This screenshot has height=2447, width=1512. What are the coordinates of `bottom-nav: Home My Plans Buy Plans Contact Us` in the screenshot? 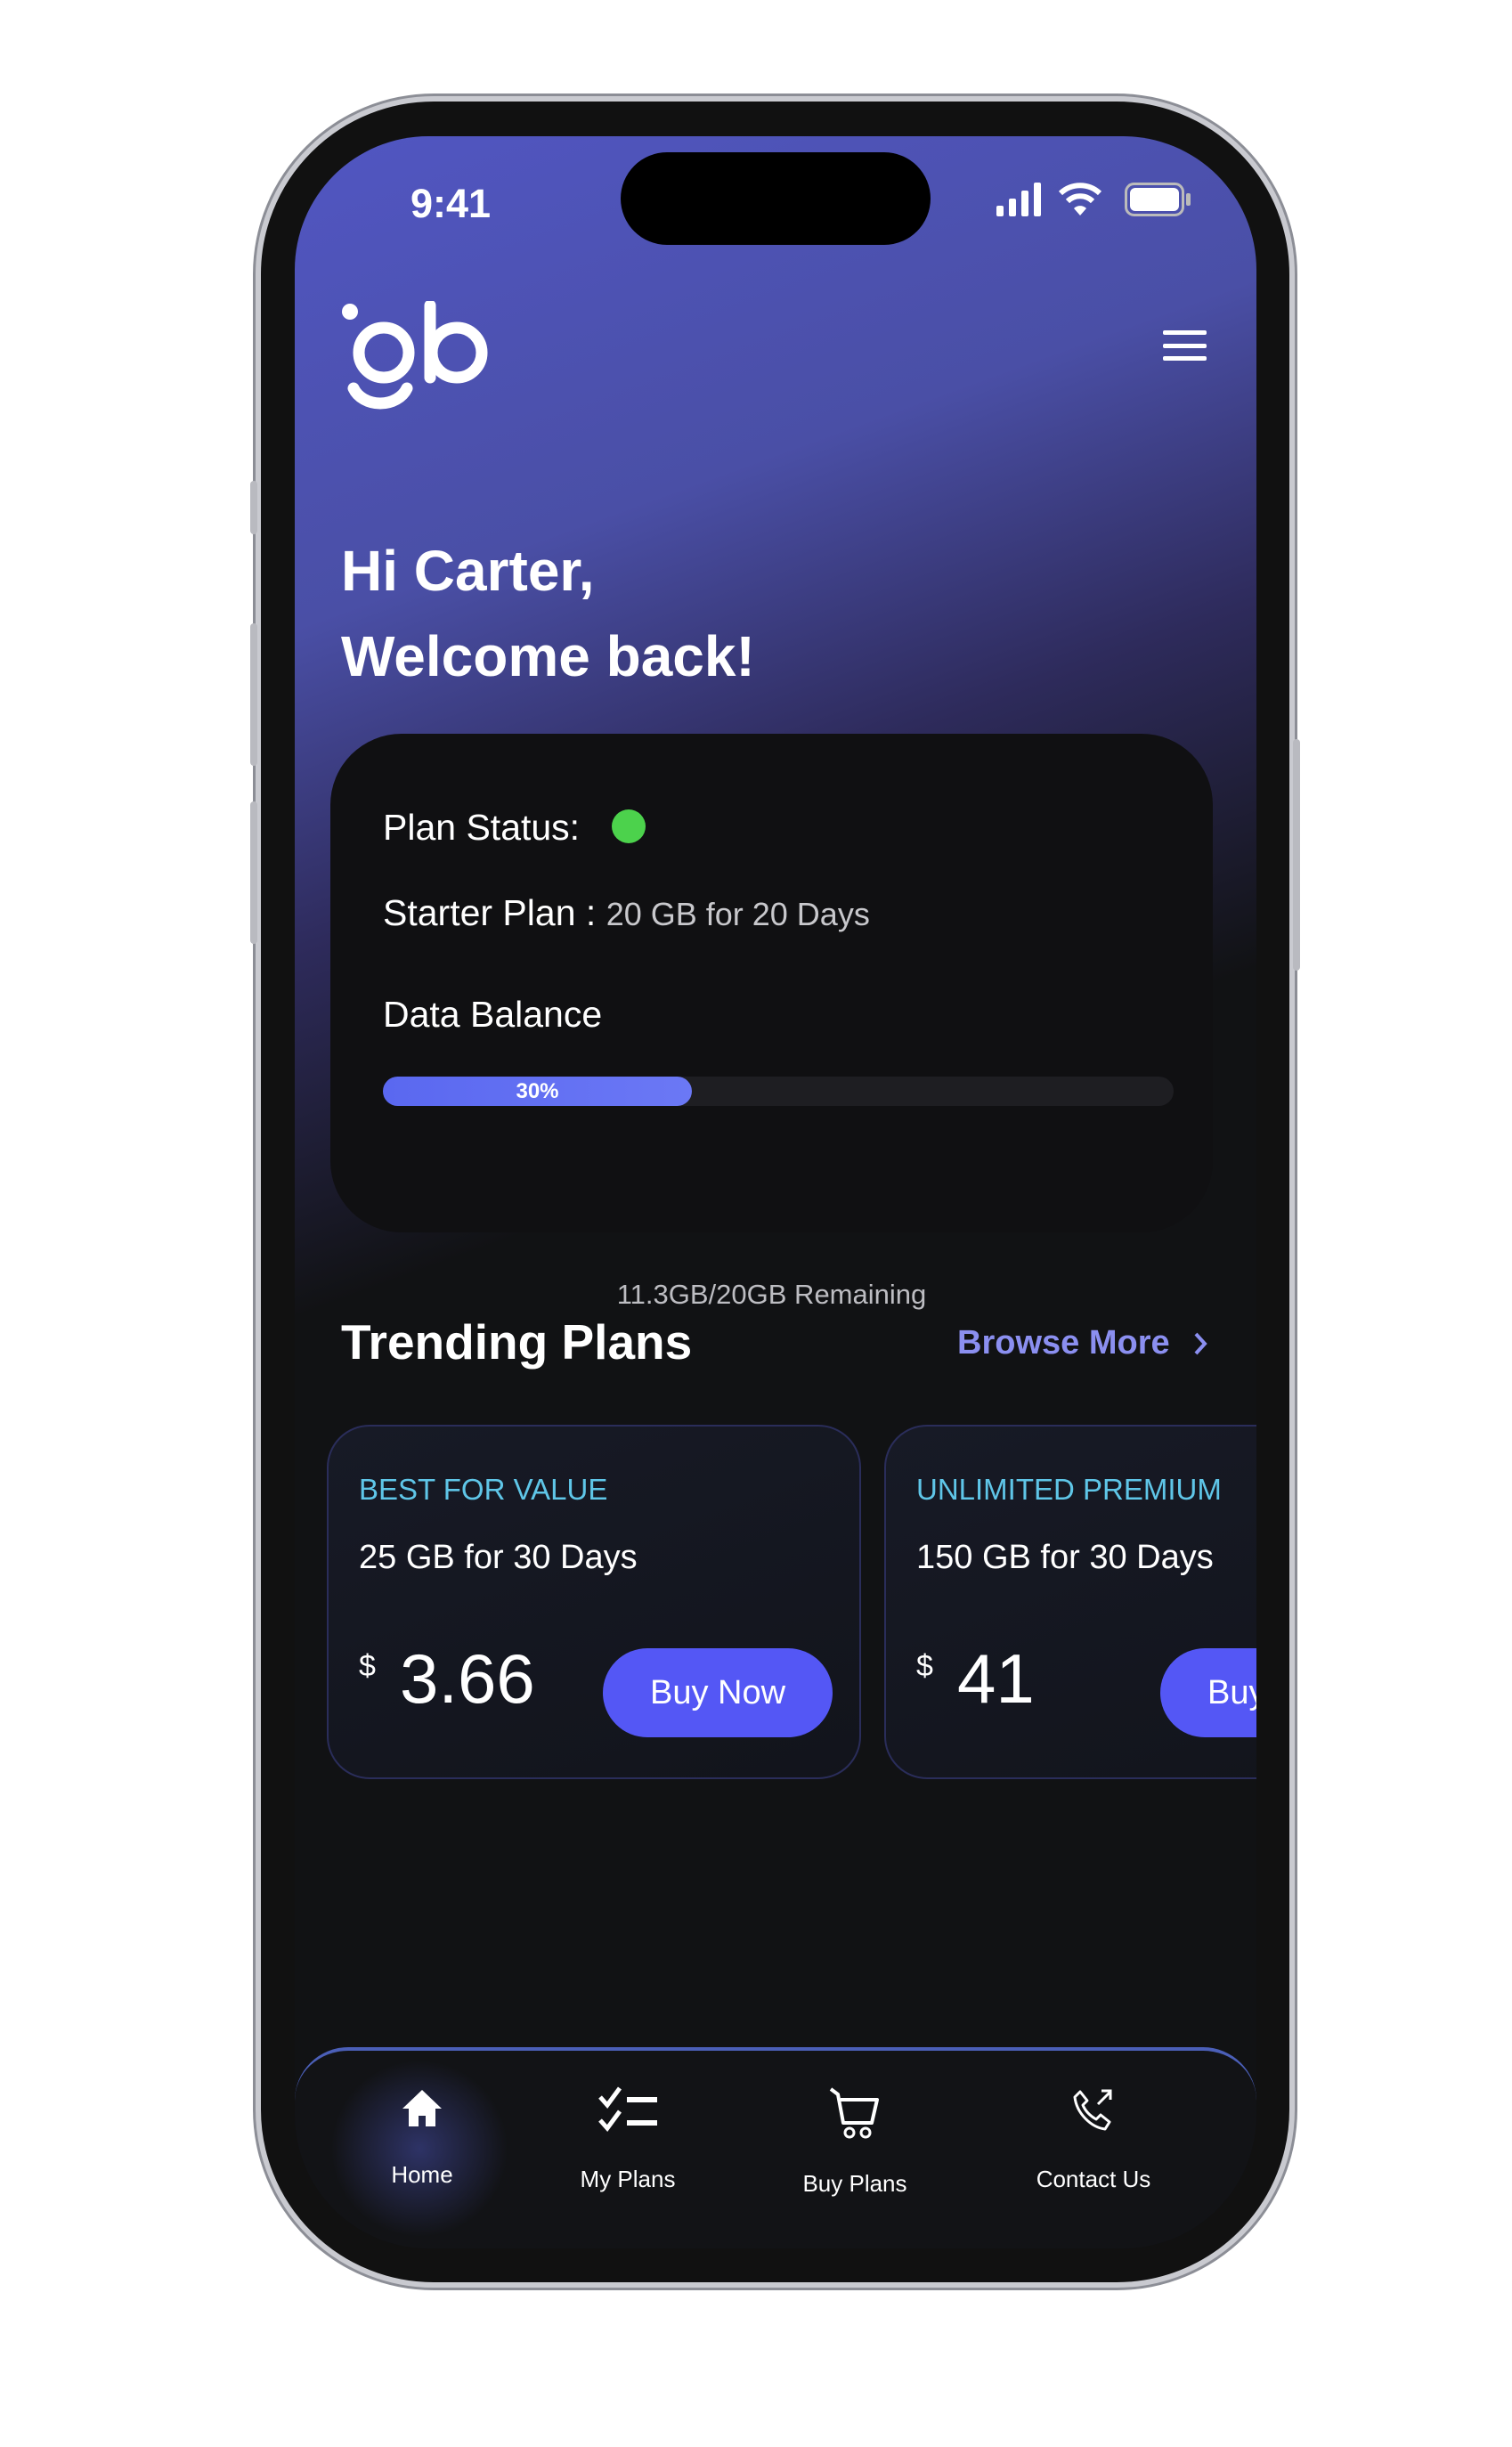 It's located at (775, 2147).